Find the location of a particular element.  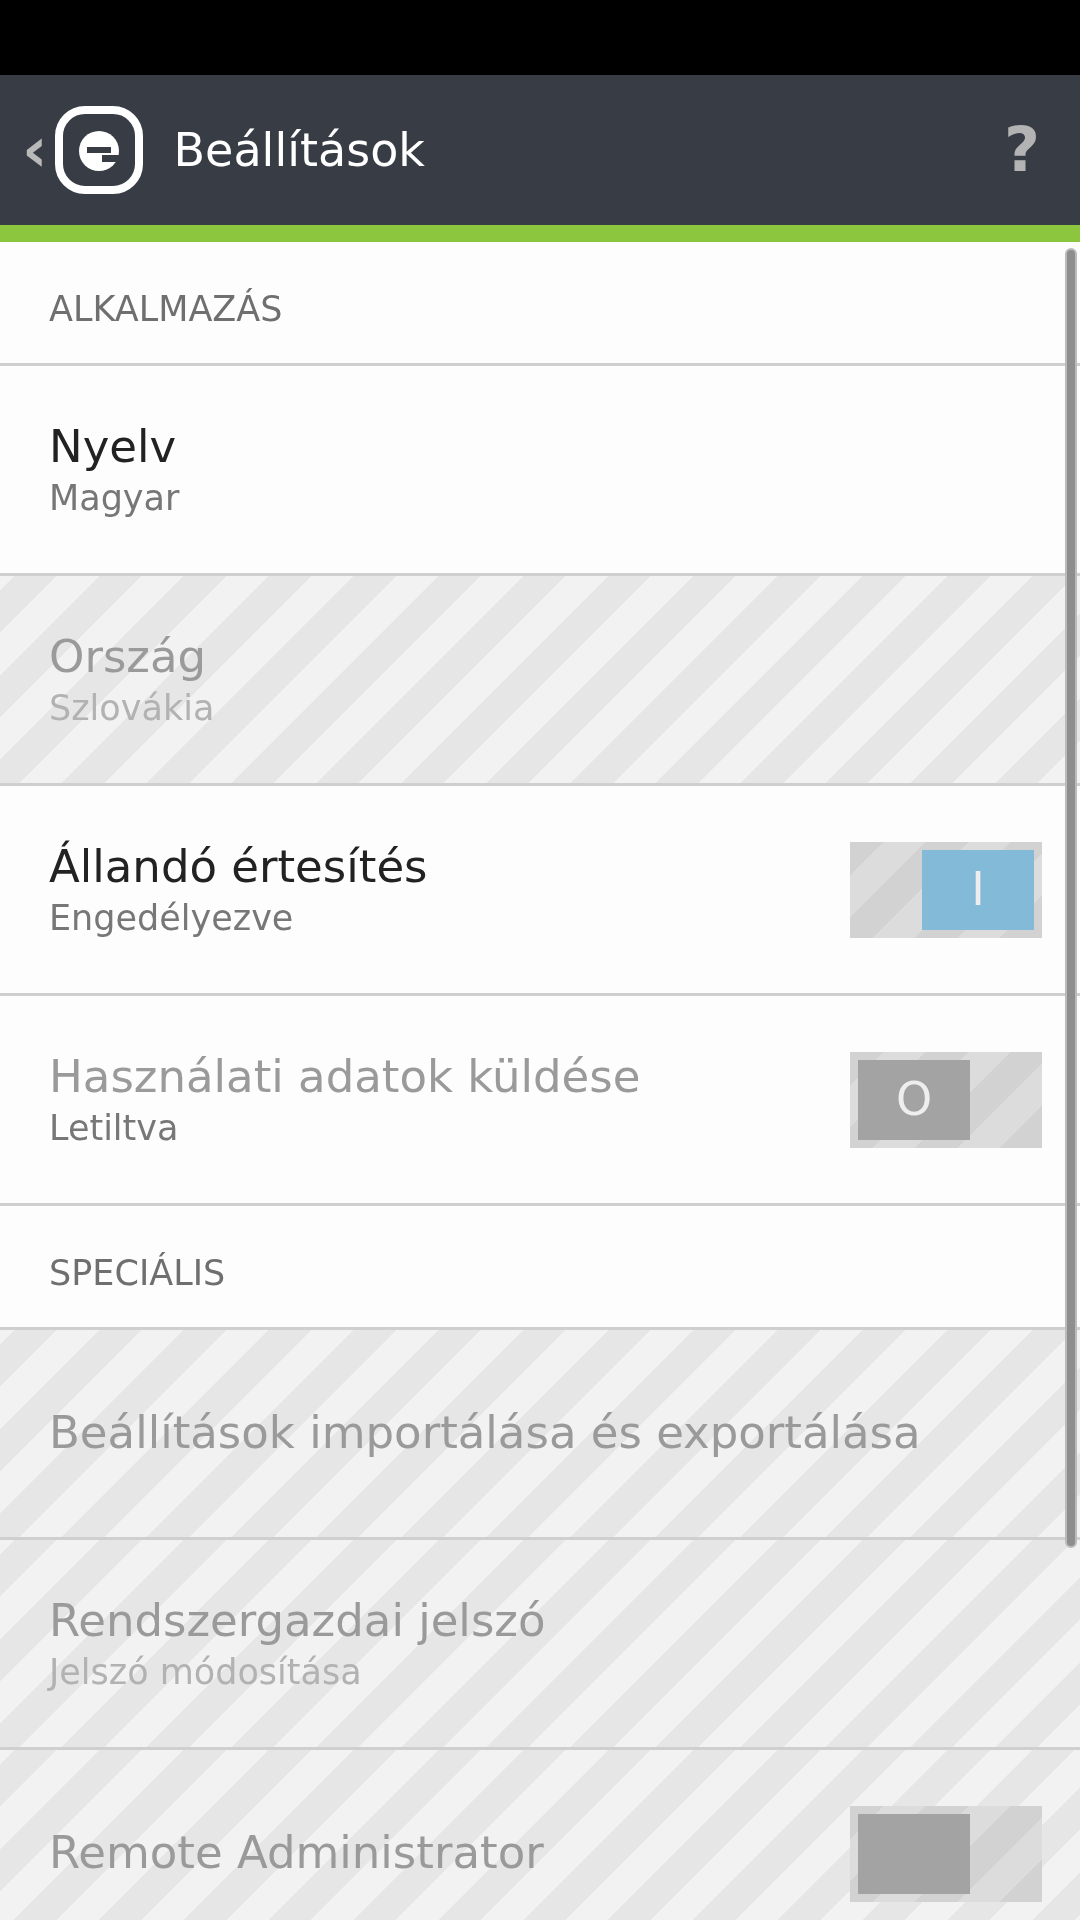

setting-title: Remote Administrator is located at coordinates (296, 1853).